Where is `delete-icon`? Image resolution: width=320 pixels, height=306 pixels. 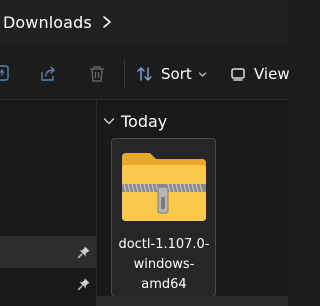 delete-icon is located at coordinates (97, 74).